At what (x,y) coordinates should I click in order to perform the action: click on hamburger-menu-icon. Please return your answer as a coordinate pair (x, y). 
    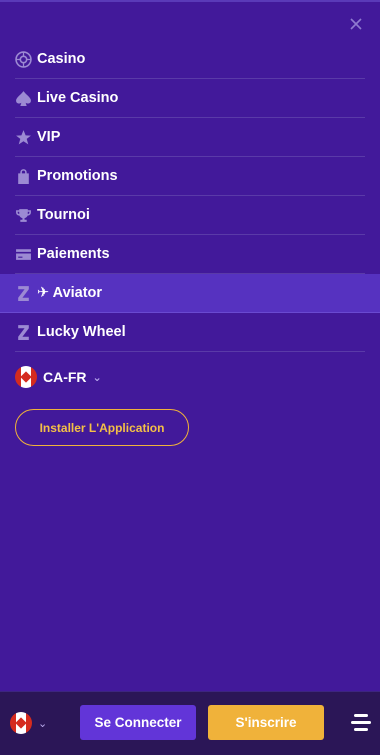
    Looking at the image, I should click on (361, 723).